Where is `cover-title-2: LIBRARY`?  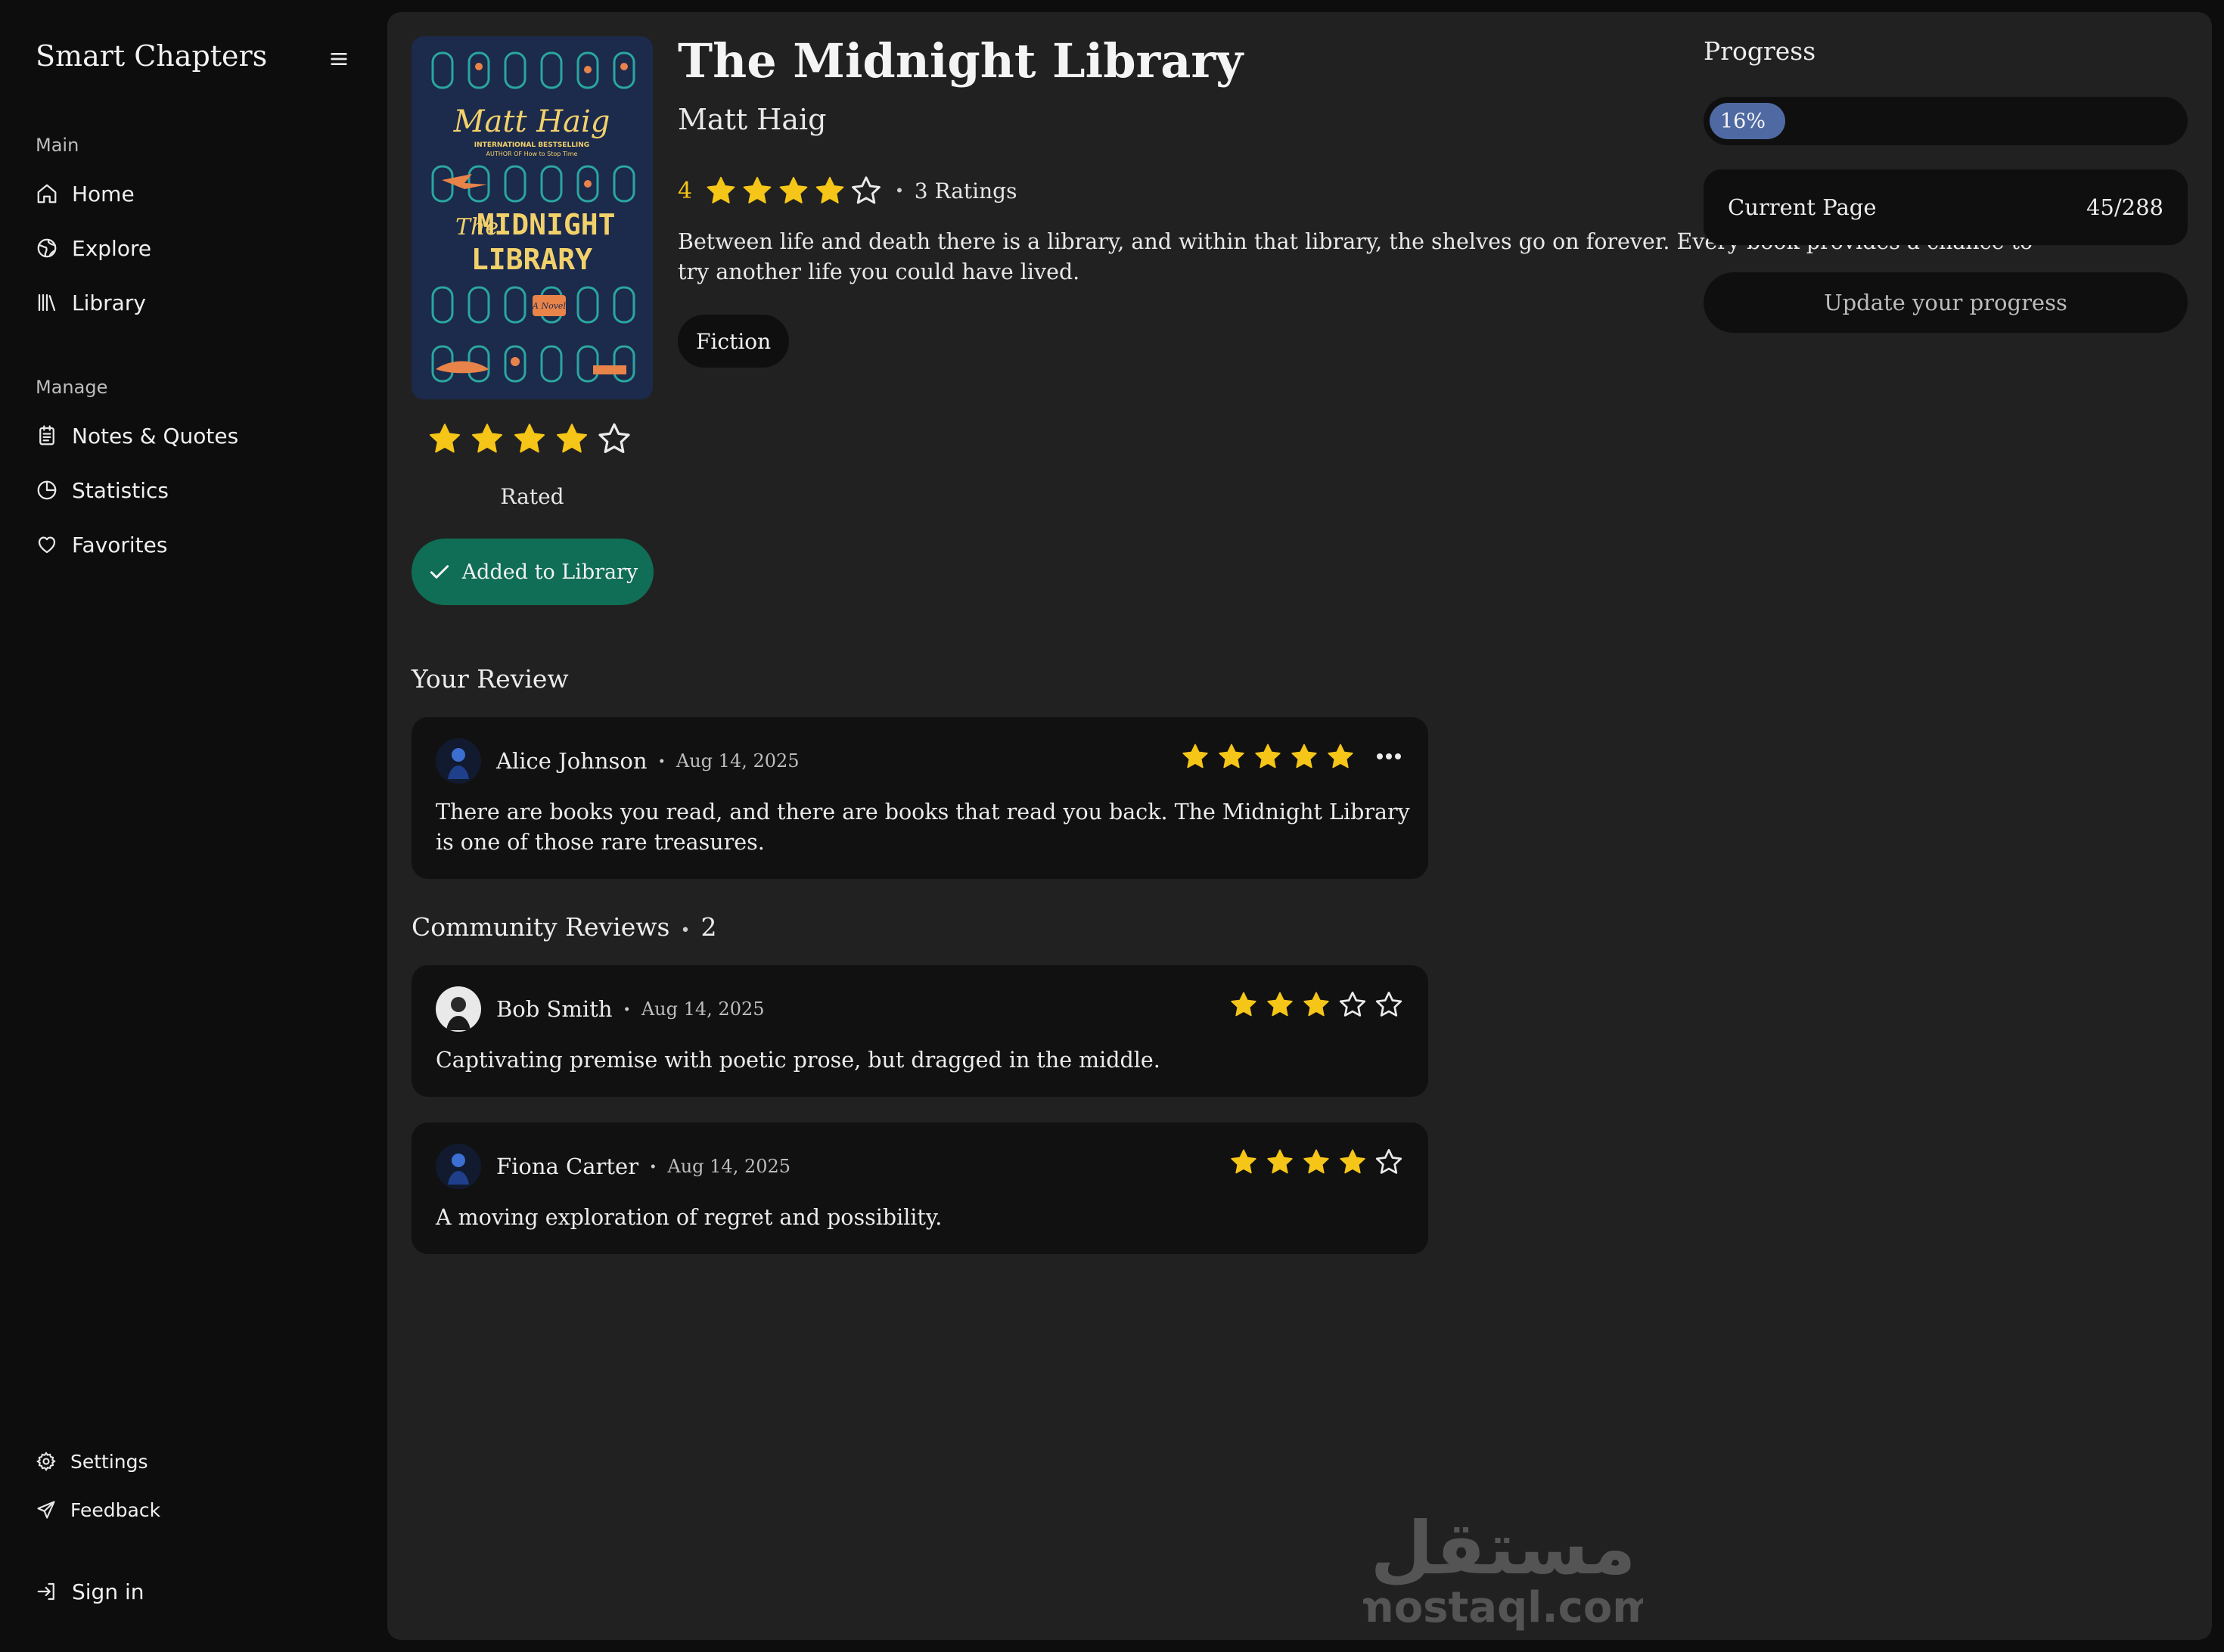
cover-title-2: LIBRARY is located at coordinates (531, 259).